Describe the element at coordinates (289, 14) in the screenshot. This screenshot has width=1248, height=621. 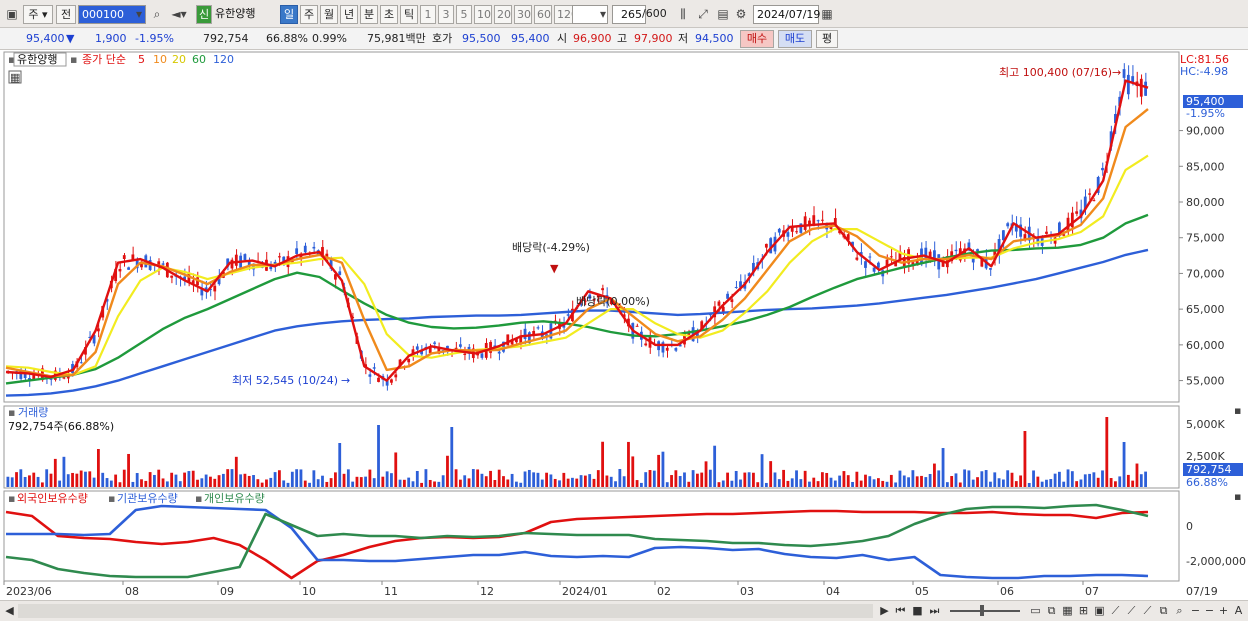
I see `tab-day: 일` at that location.